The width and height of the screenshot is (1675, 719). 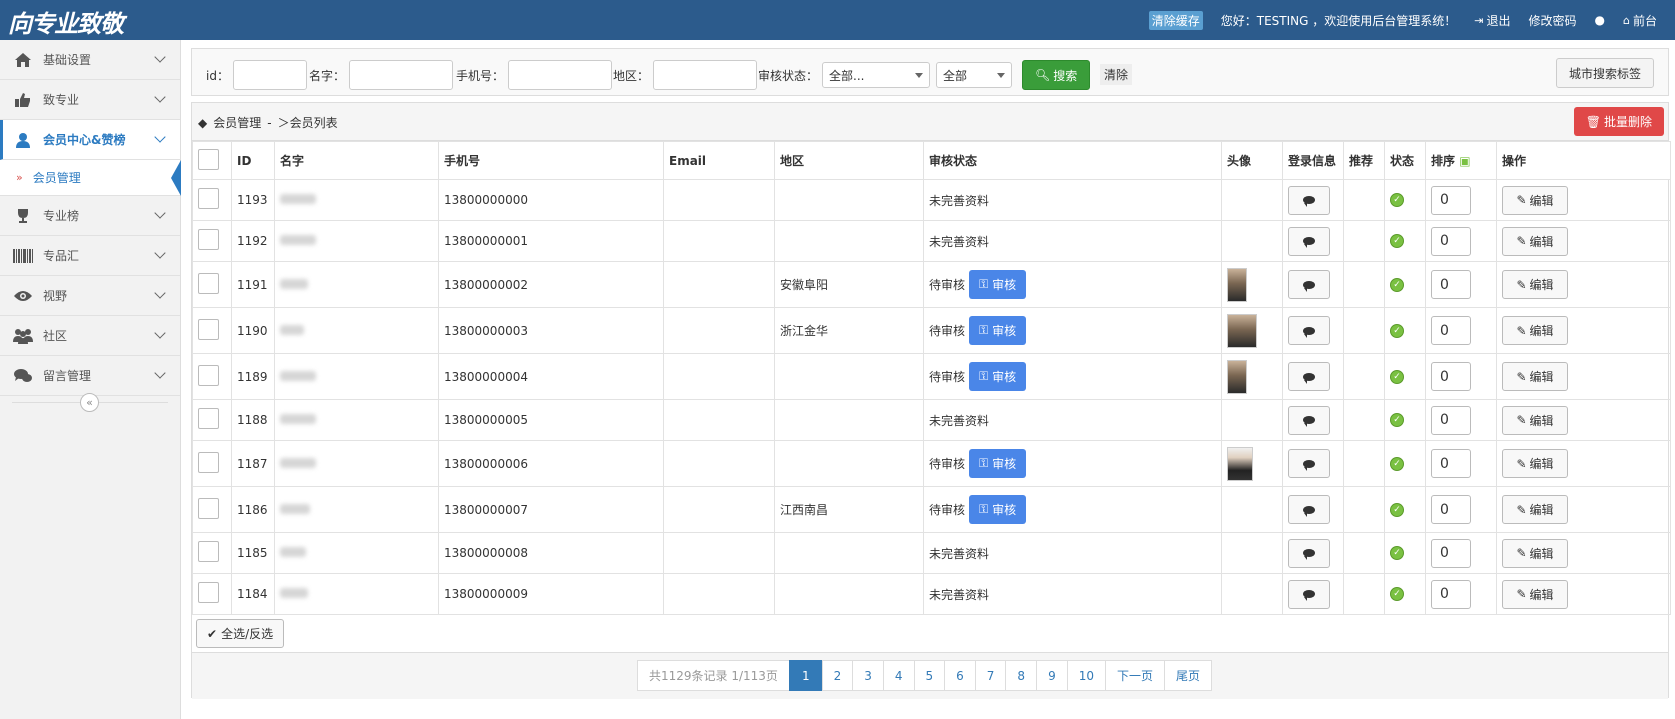 What do you see at coordinates (705, 75) in the screenshot?
I see `region-input` at bounding box center [705, 75].